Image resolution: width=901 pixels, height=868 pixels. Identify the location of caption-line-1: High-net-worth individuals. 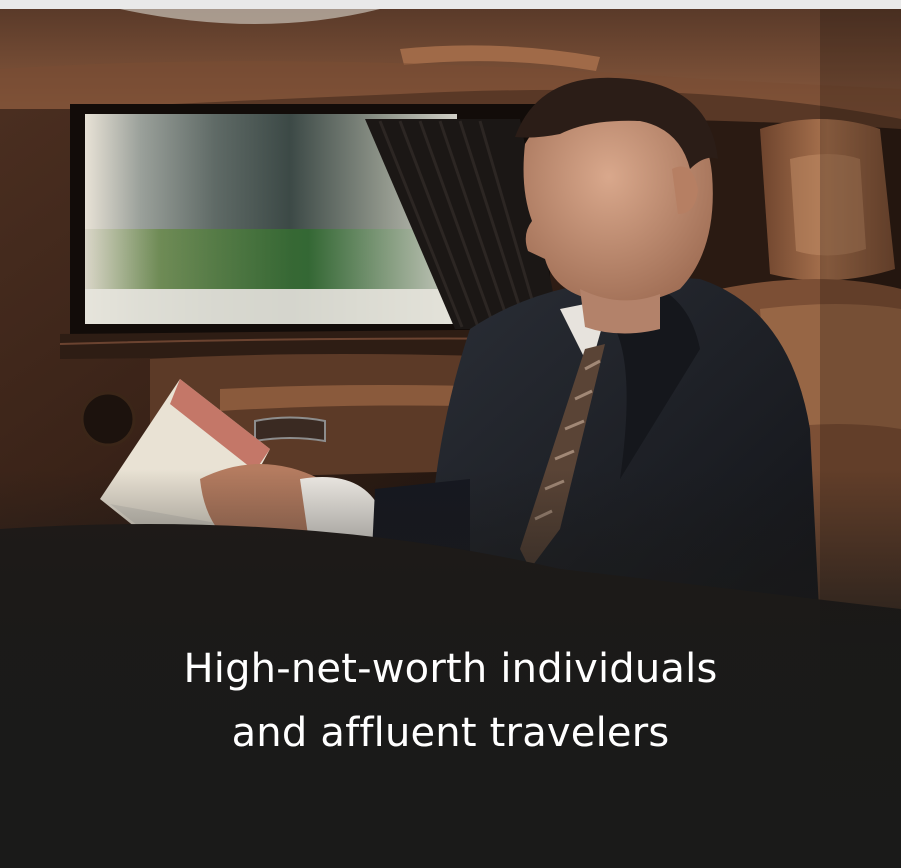
(450, 669).